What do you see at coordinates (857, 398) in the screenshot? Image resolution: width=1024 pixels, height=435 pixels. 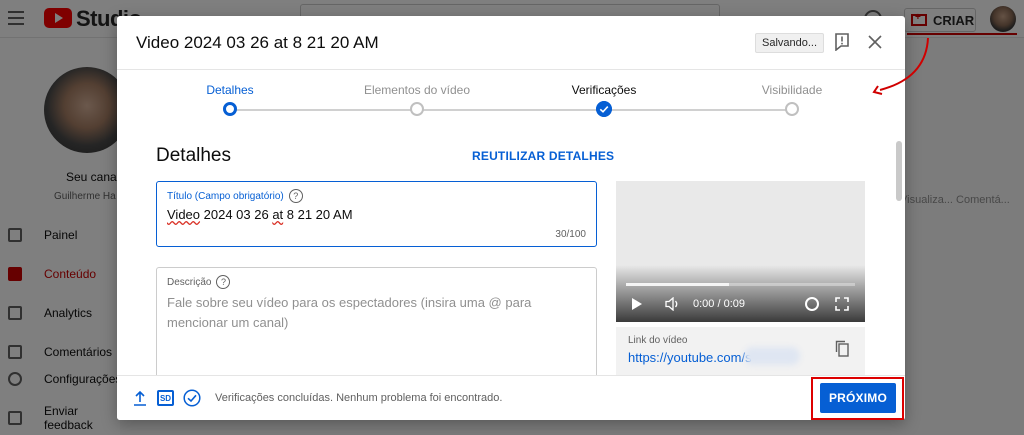 I see `annotation-highlight-box` at bounding box center [857, 398].